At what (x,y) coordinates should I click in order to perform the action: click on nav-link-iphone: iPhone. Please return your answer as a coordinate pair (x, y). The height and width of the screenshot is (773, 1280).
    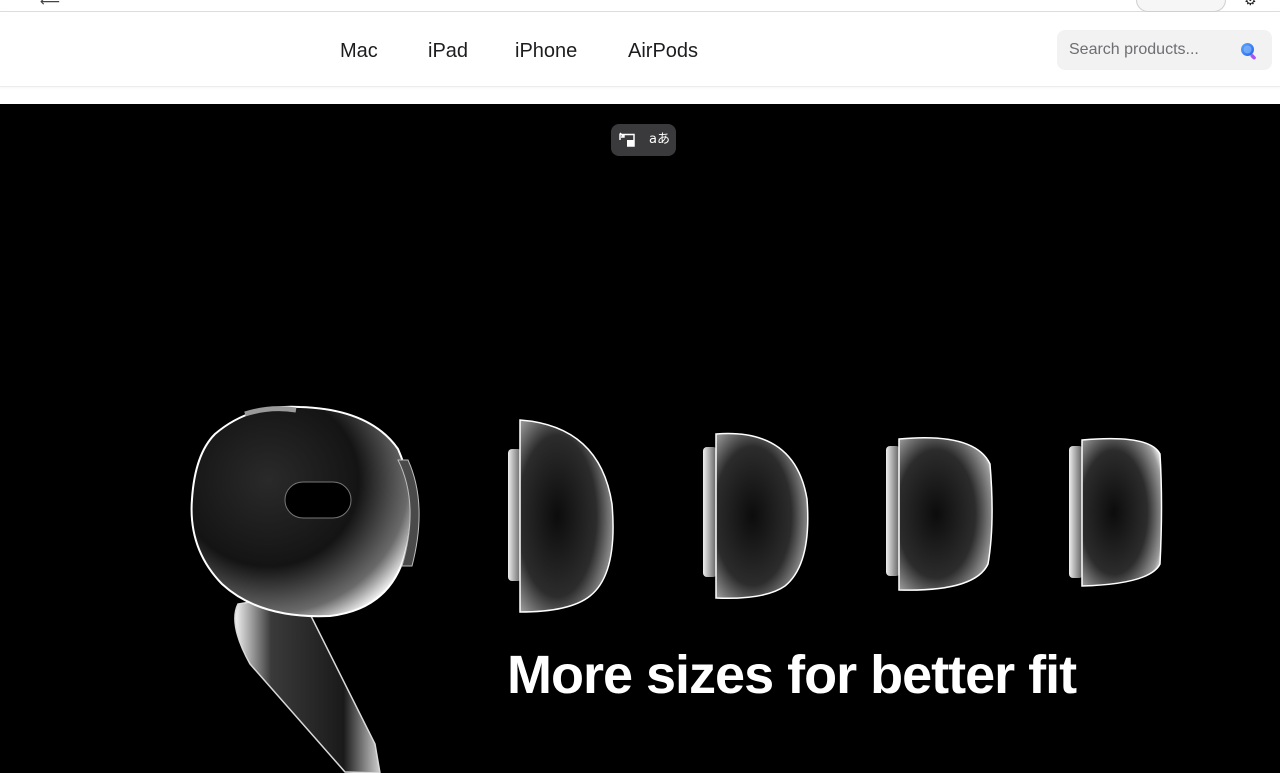
    Looking at the image, I should click on (546, 51).